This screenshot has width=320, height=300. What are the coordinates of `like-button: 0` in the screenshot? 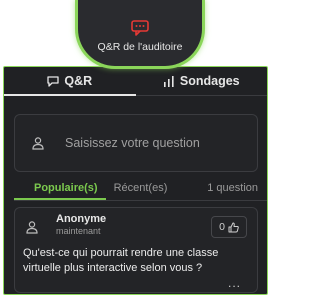 It's located at (229, 227).